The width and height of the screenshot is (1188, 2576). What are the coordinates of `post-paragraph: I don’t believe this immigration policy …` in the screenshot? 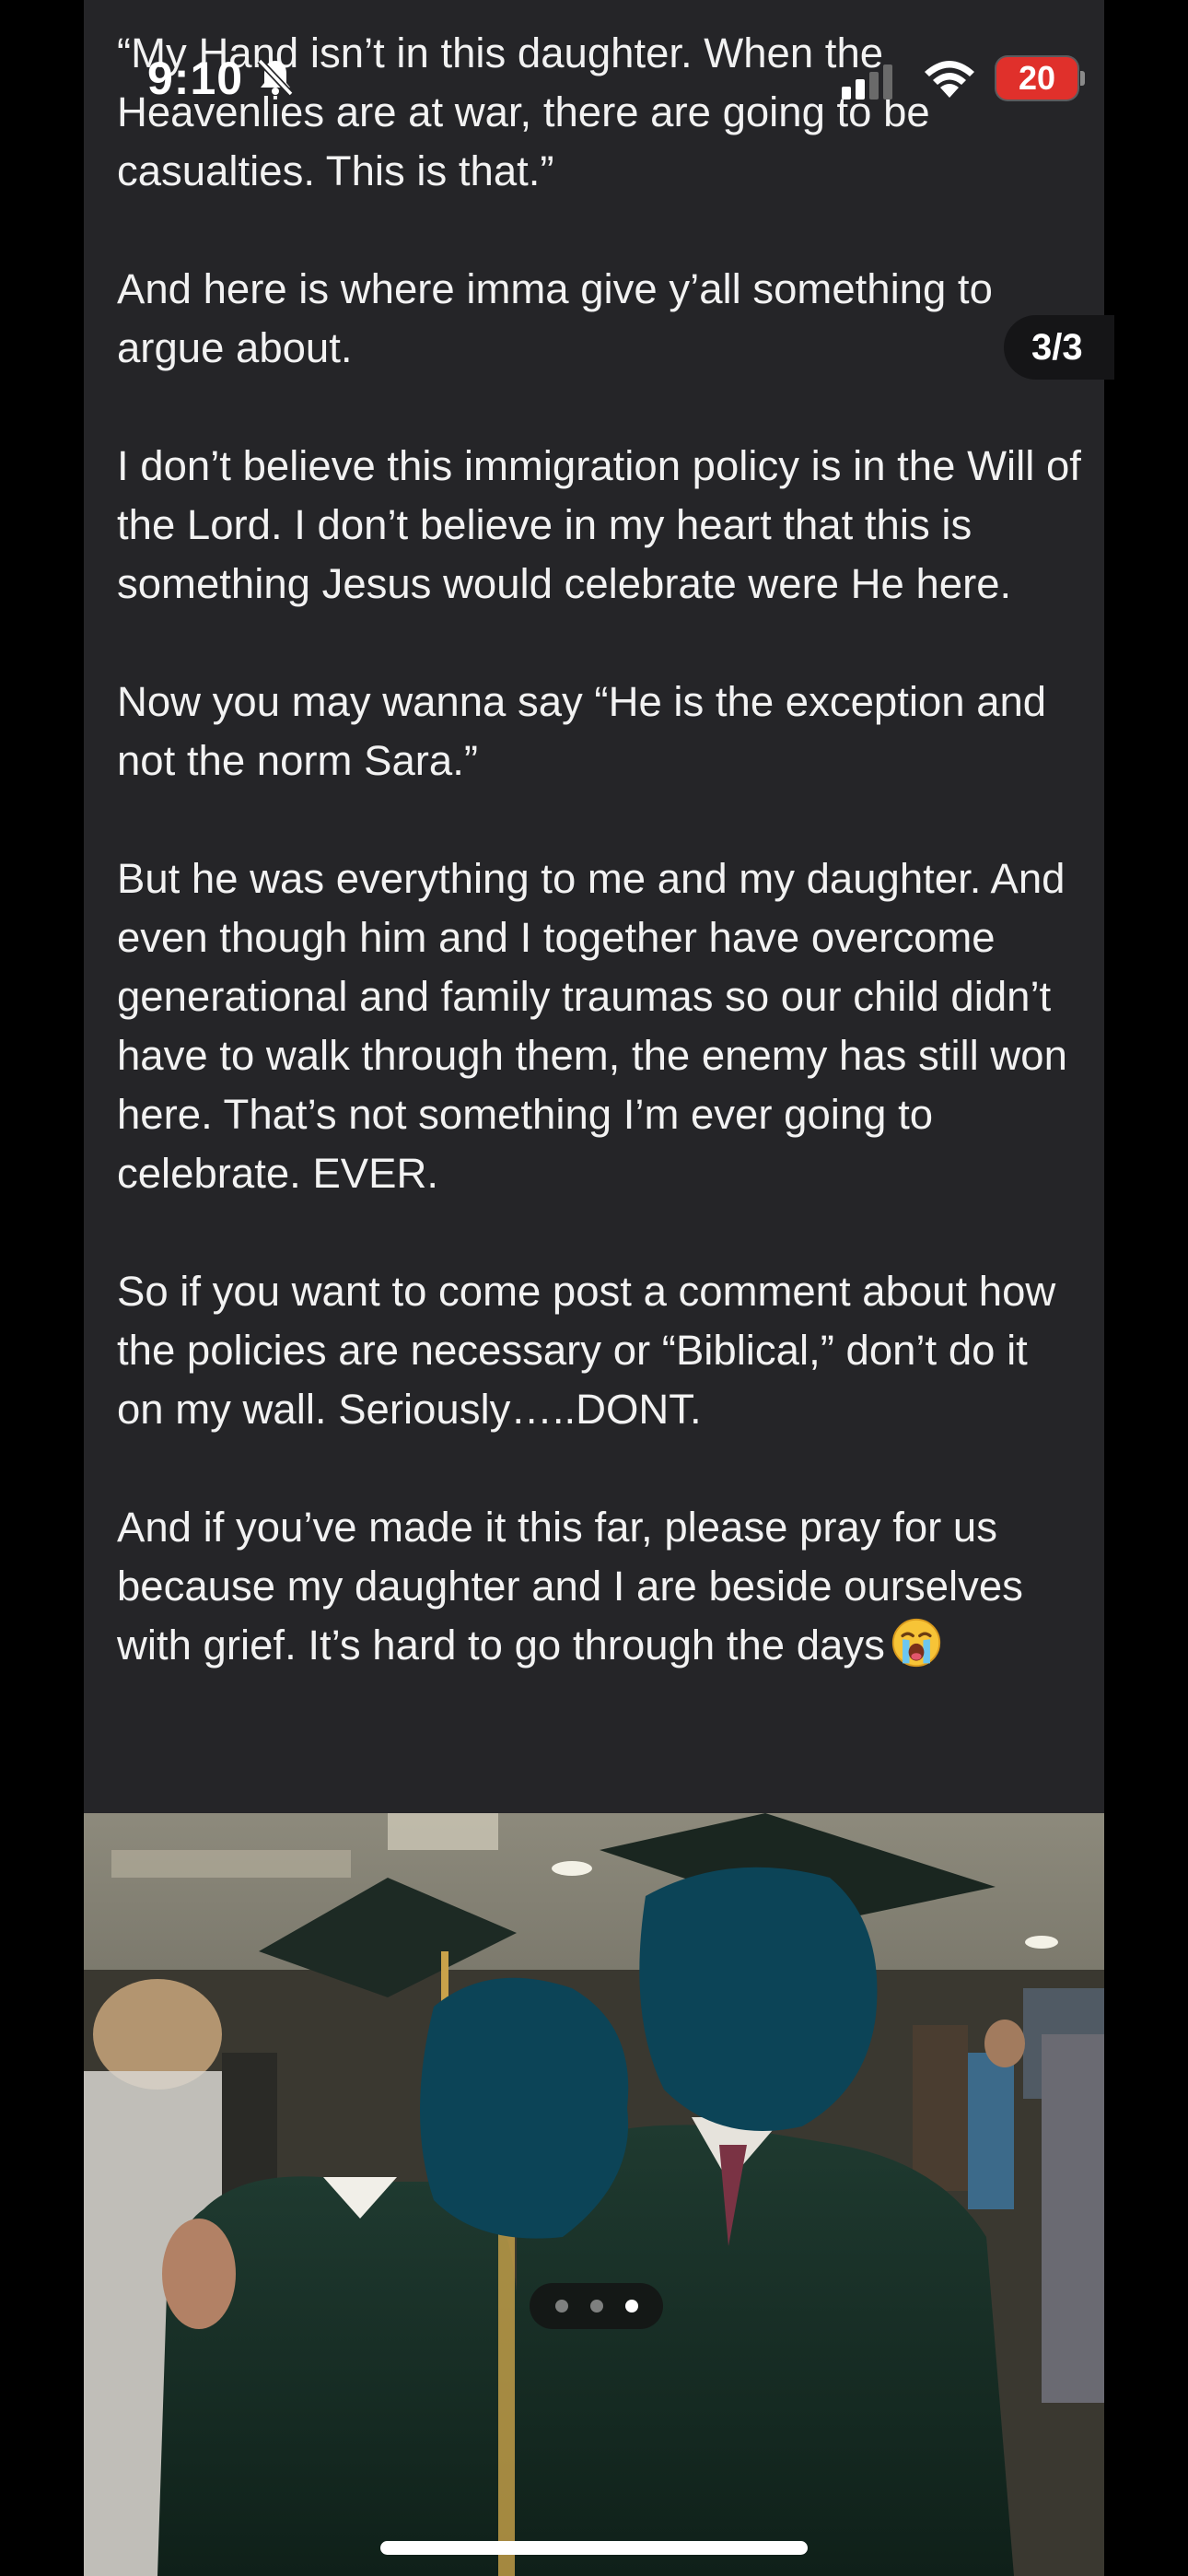 It's located at (599, 524).